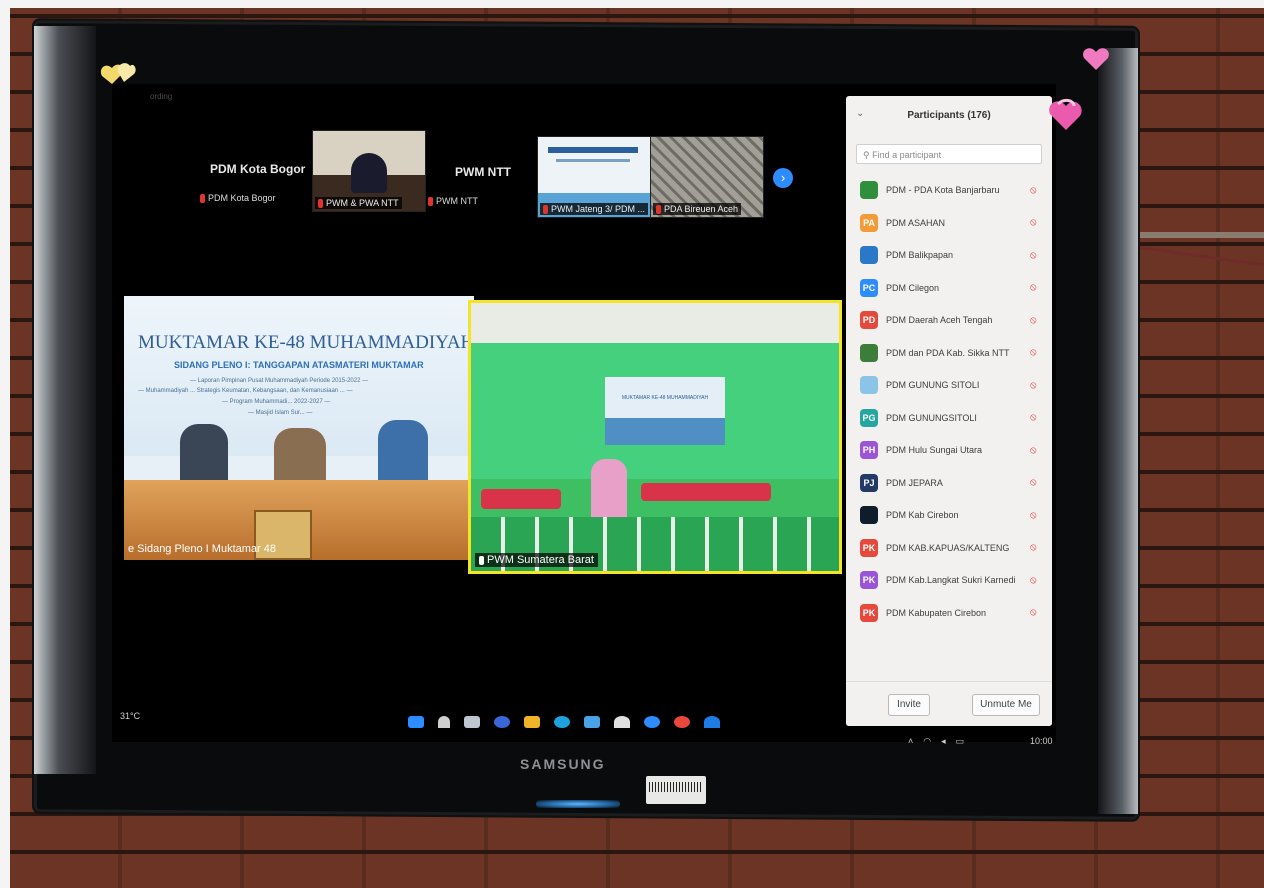  Describe the element at coordinates (532, 722) in the screenshot. I see `folder-icon` at that location.